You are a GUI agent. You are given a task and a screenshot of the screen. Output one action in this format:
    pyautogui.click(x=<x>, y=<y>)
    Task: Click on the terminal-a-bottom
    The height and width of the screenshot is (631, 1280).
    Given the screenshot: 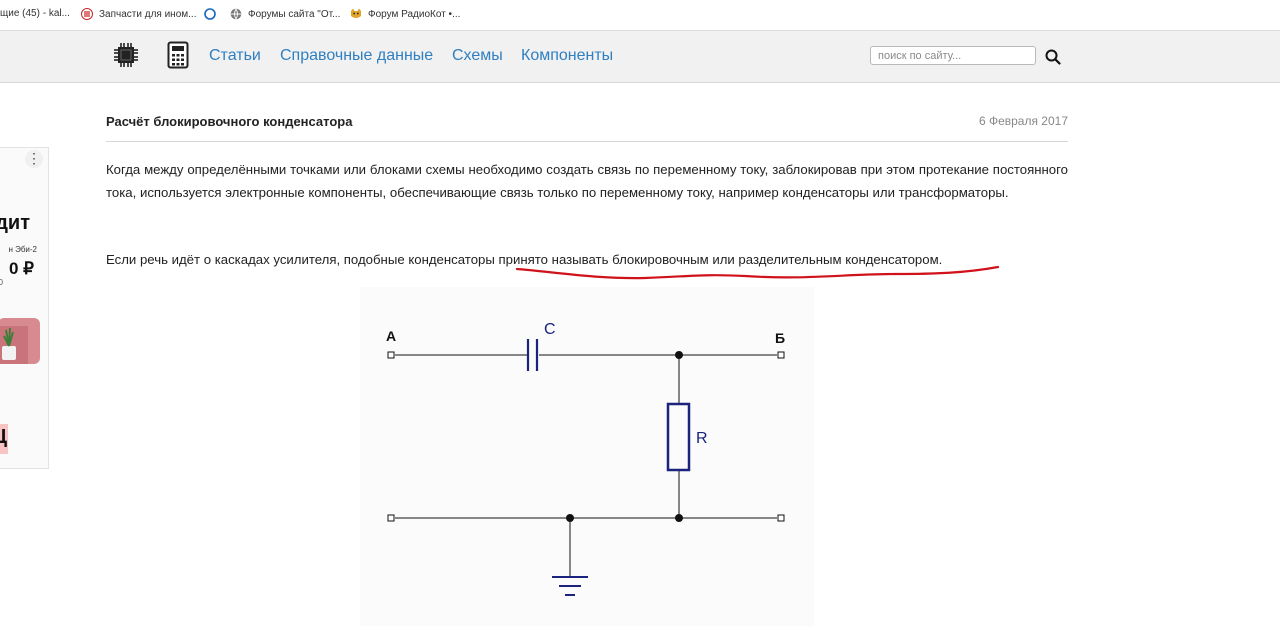 What is the action you would take?
    pyautogui.click(x=391, y=518)
    